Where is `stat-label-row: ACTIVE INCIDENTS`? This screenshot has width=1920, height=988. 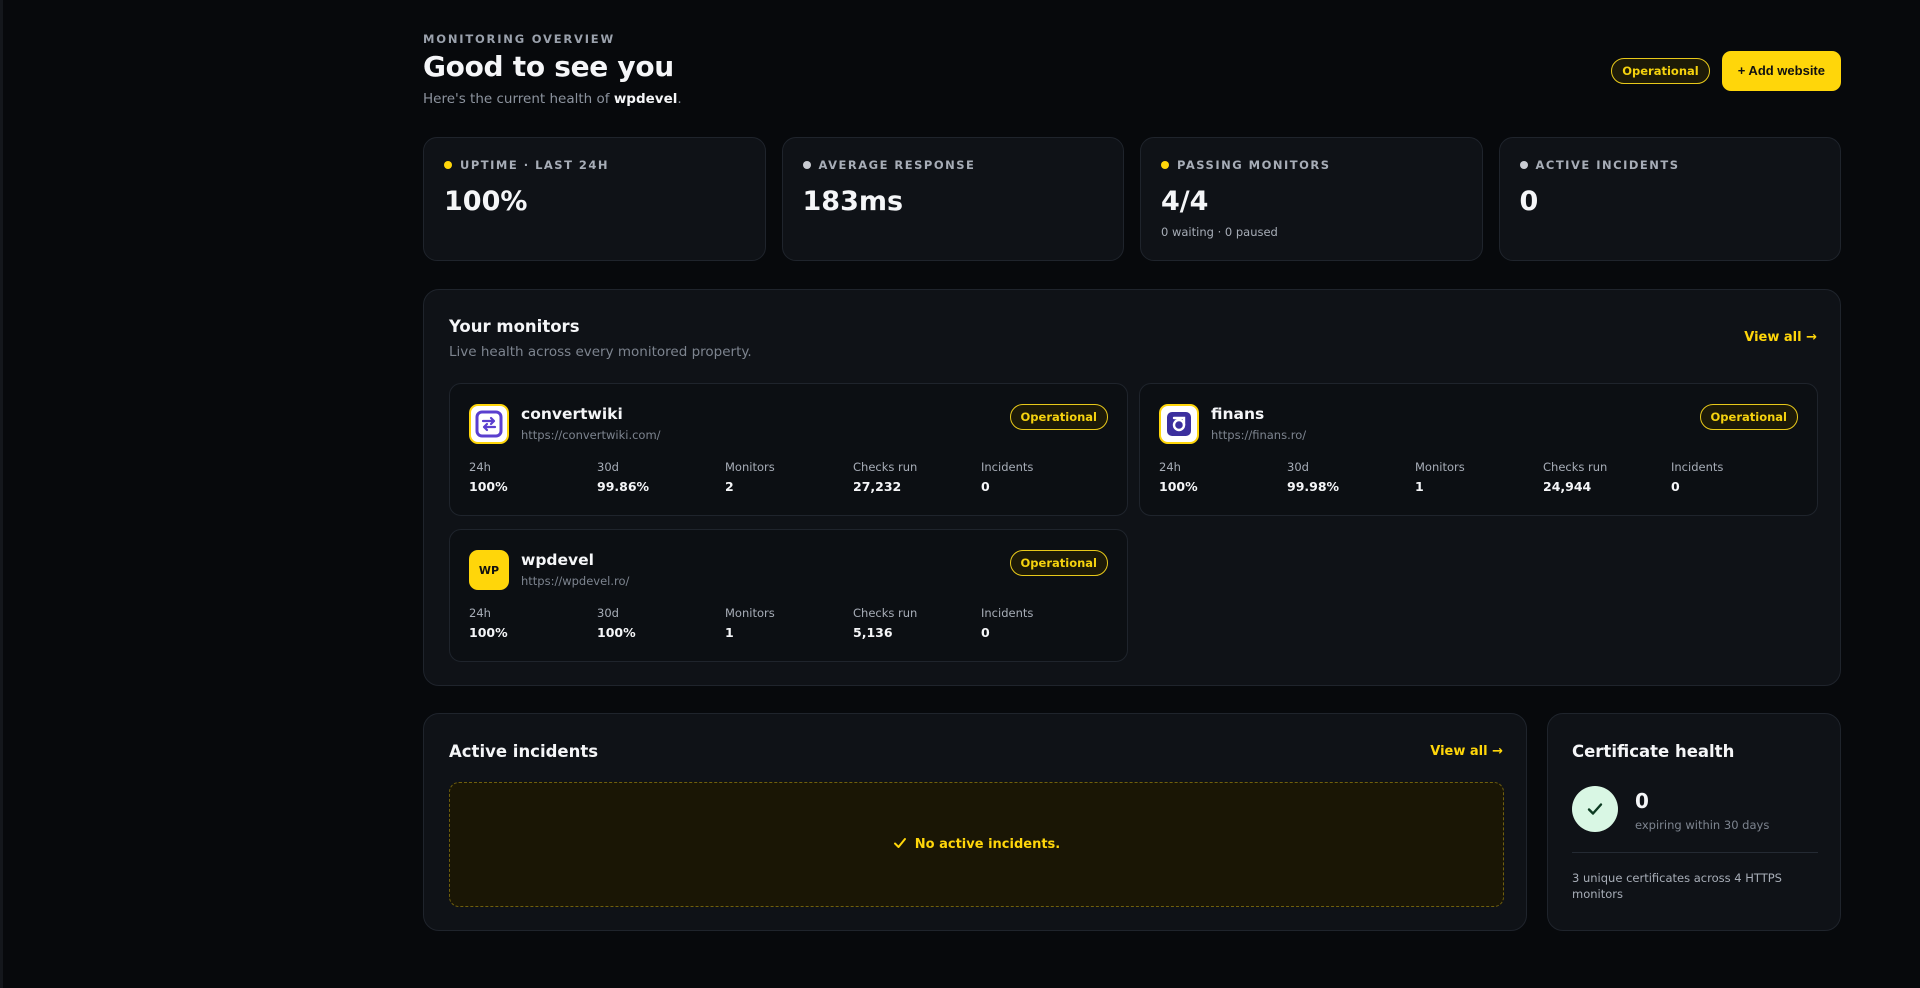 stat-label-row: ACTIVE INCIDENTS is located at coordinates (1670, 165).